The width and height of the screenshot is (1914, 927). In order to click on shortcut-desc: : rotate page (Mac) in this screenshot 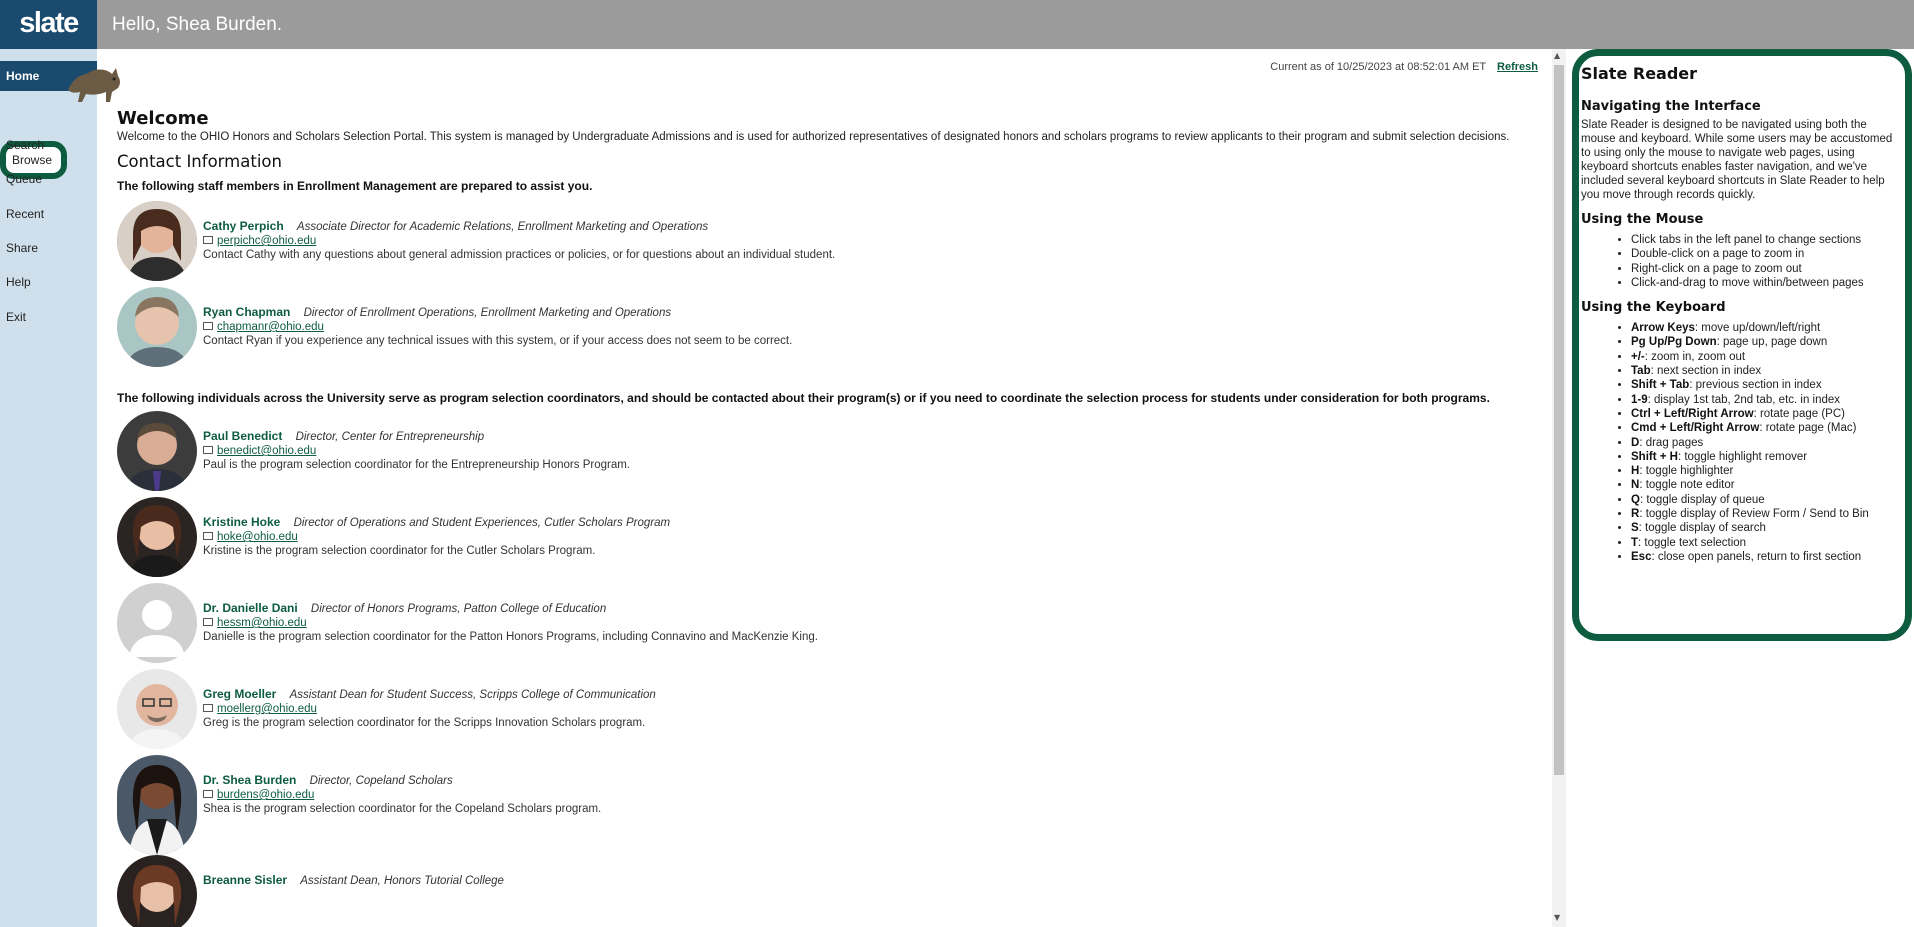, I will do `click(1808, 428)`.